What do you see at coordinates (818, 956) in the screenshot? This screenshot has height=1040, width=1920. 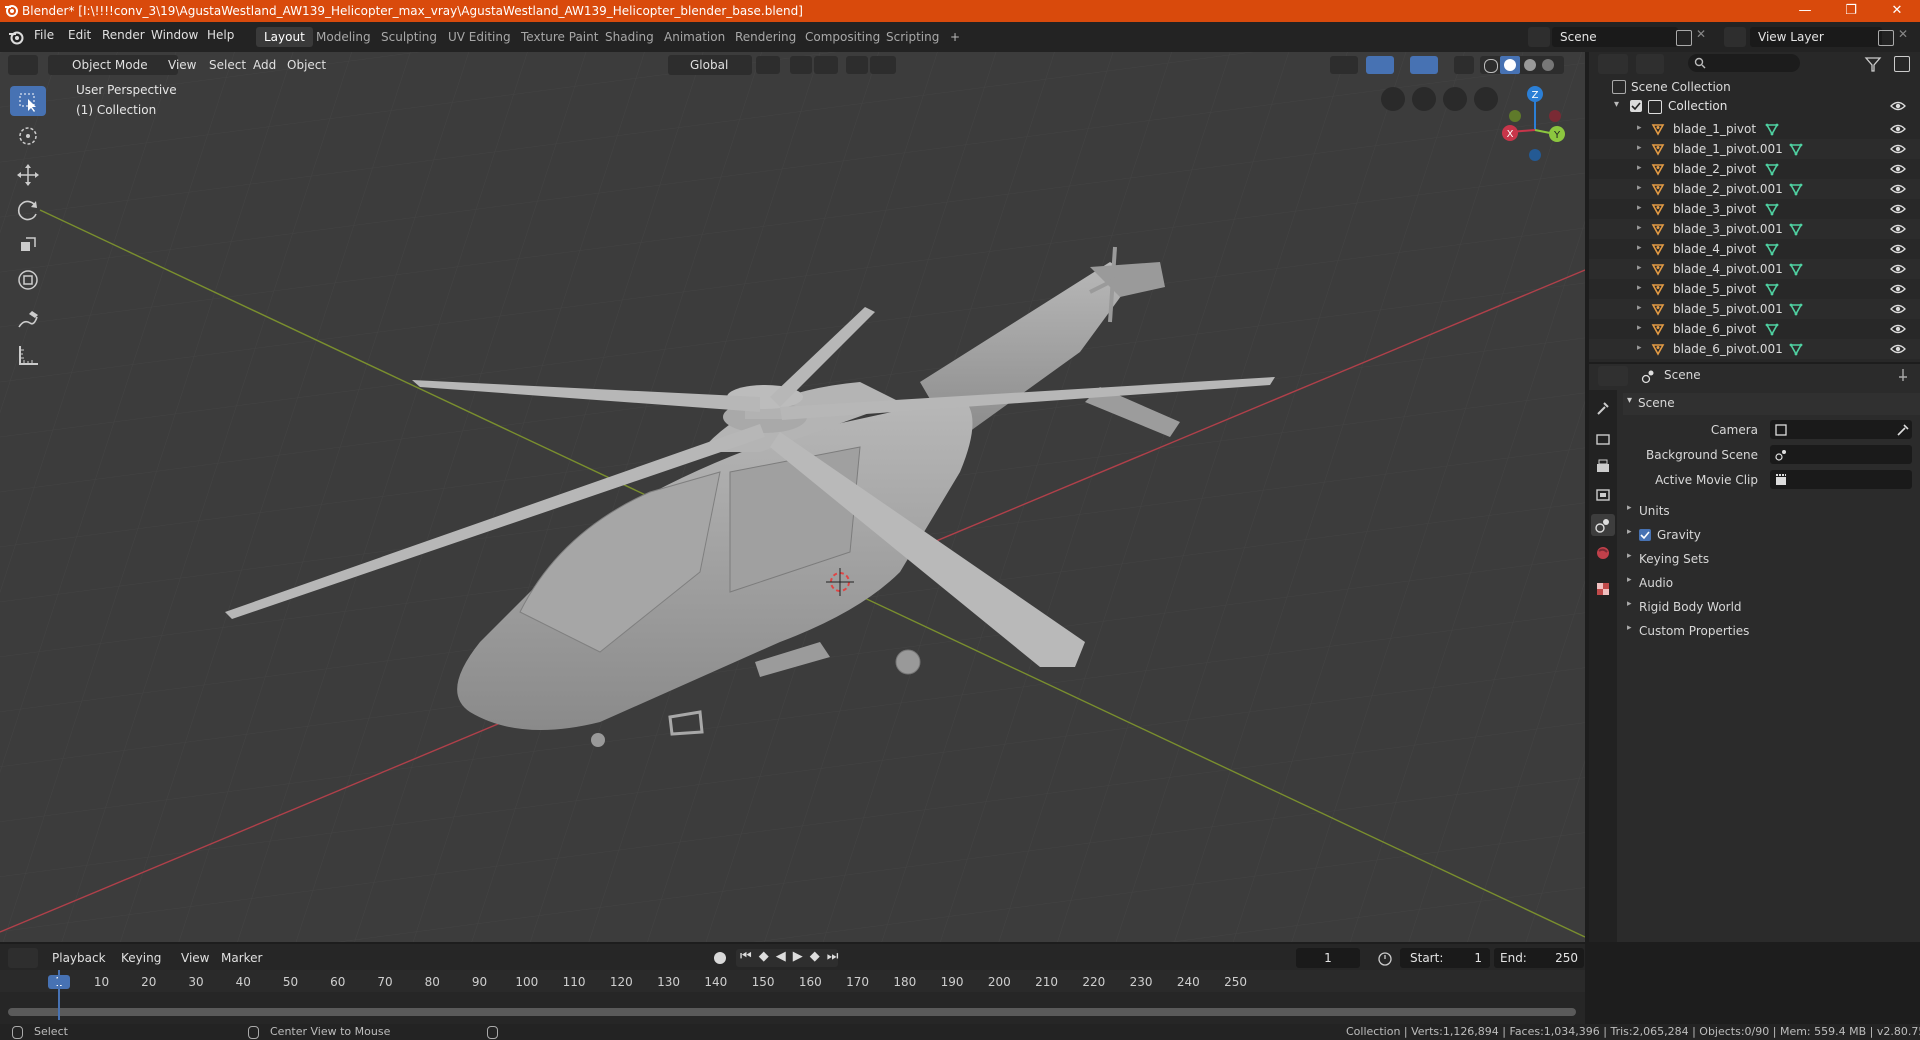 I see `next-keyframe-icon: ◆` at bounding box center [818, 956].